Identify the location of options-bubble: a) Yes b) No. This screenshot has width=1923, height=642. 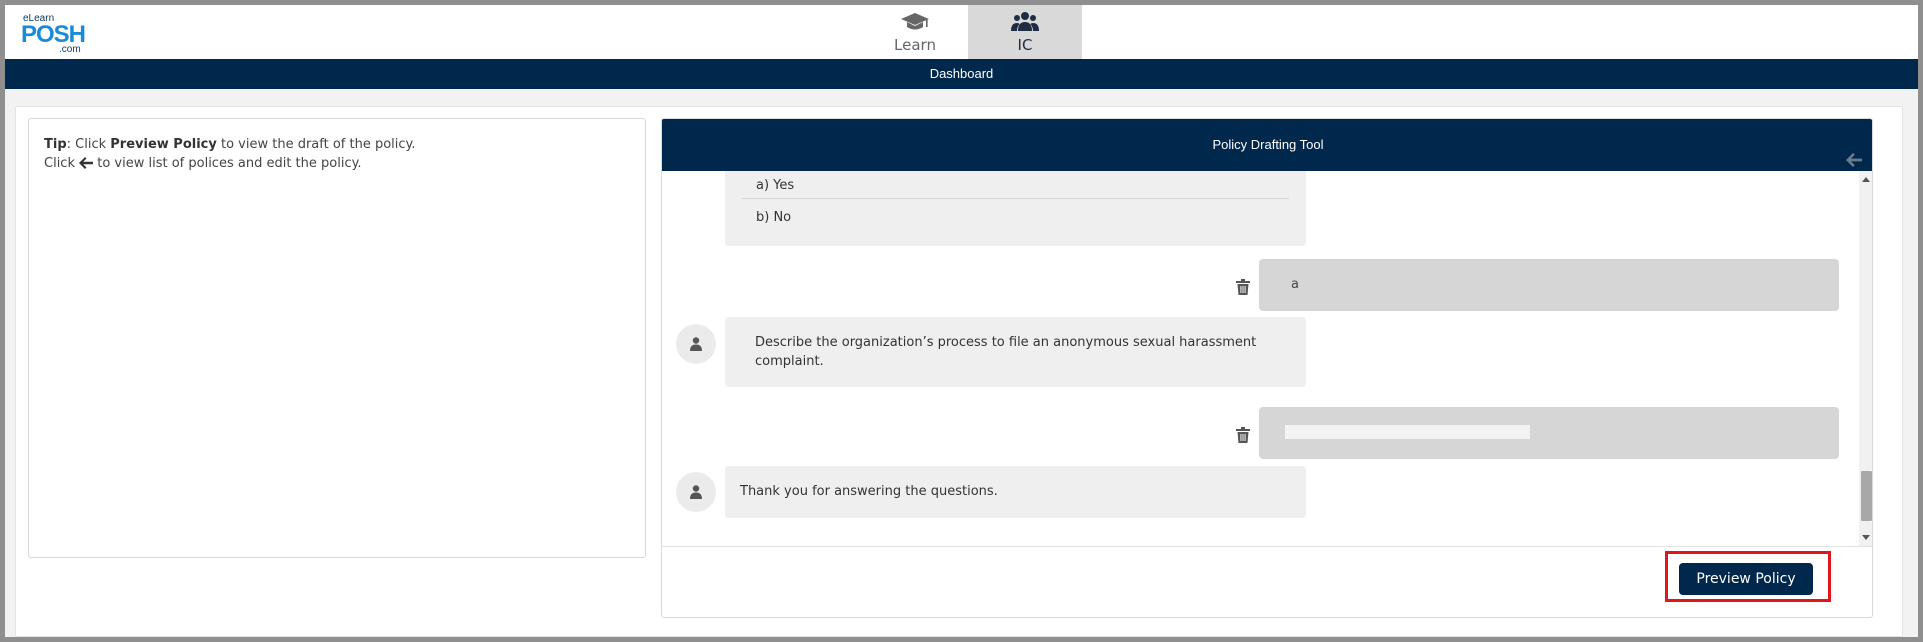
(1015, 208).